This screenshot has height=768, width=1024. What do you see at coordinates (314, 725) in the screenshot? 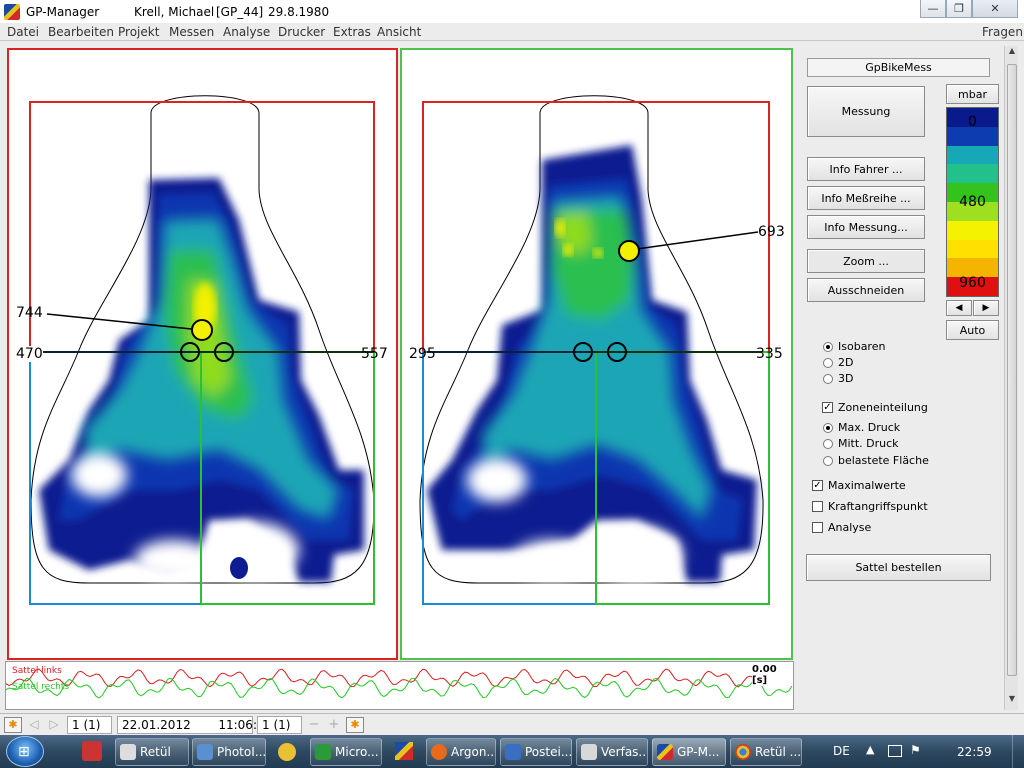
I see `remove-icon: −` at bounding box center [314, 725].